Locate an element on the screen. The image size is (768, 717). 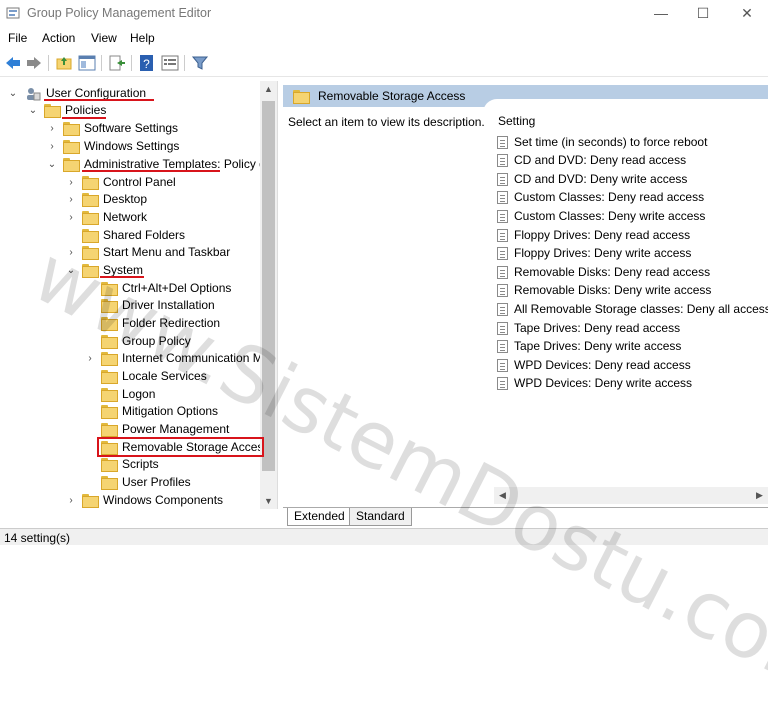
tree-item-scripts: Scripts is located at coordinates (130, 464).